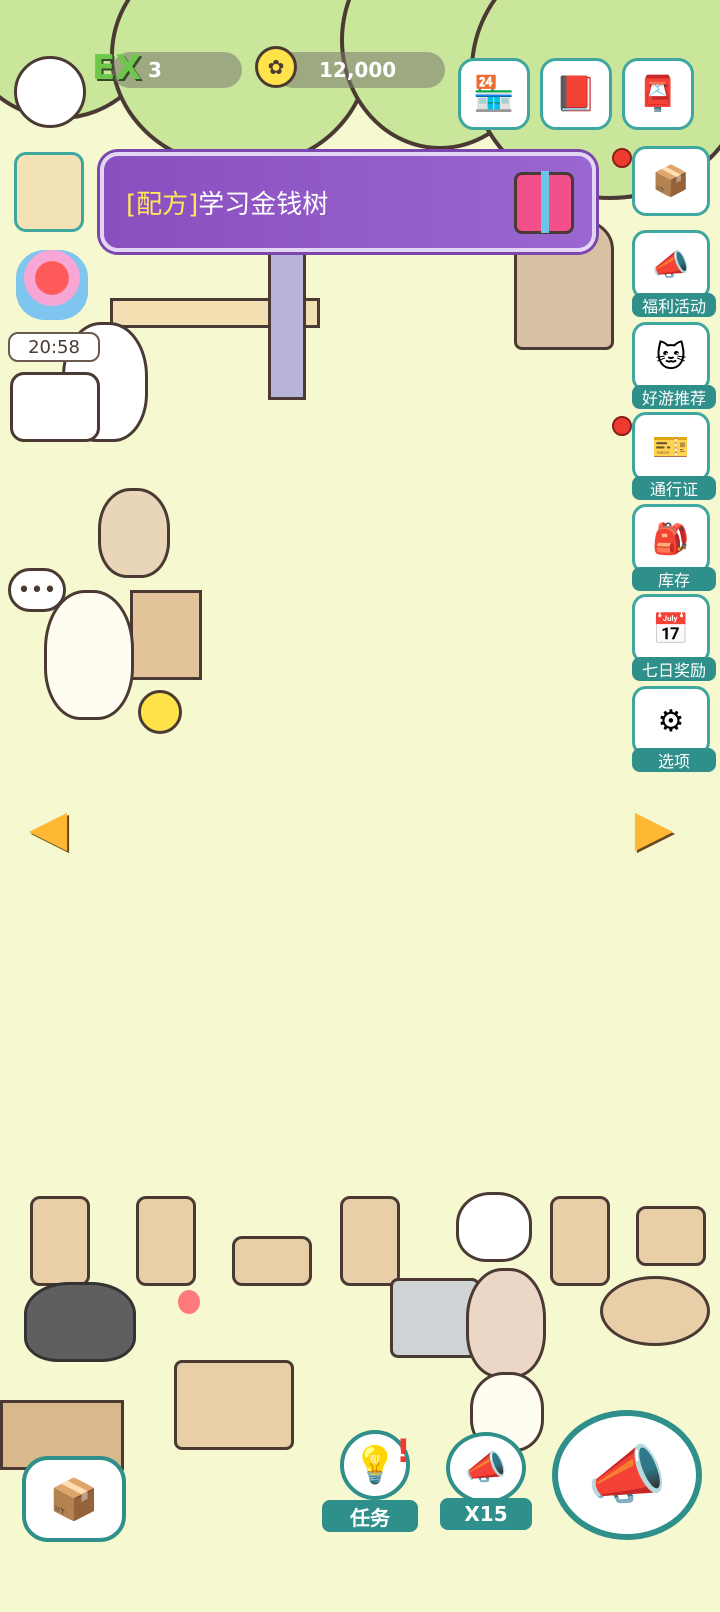  What do you see at coordinates (544, 202) in the screenshot?
I see `gift-icon` at bounding box center [544, 202].